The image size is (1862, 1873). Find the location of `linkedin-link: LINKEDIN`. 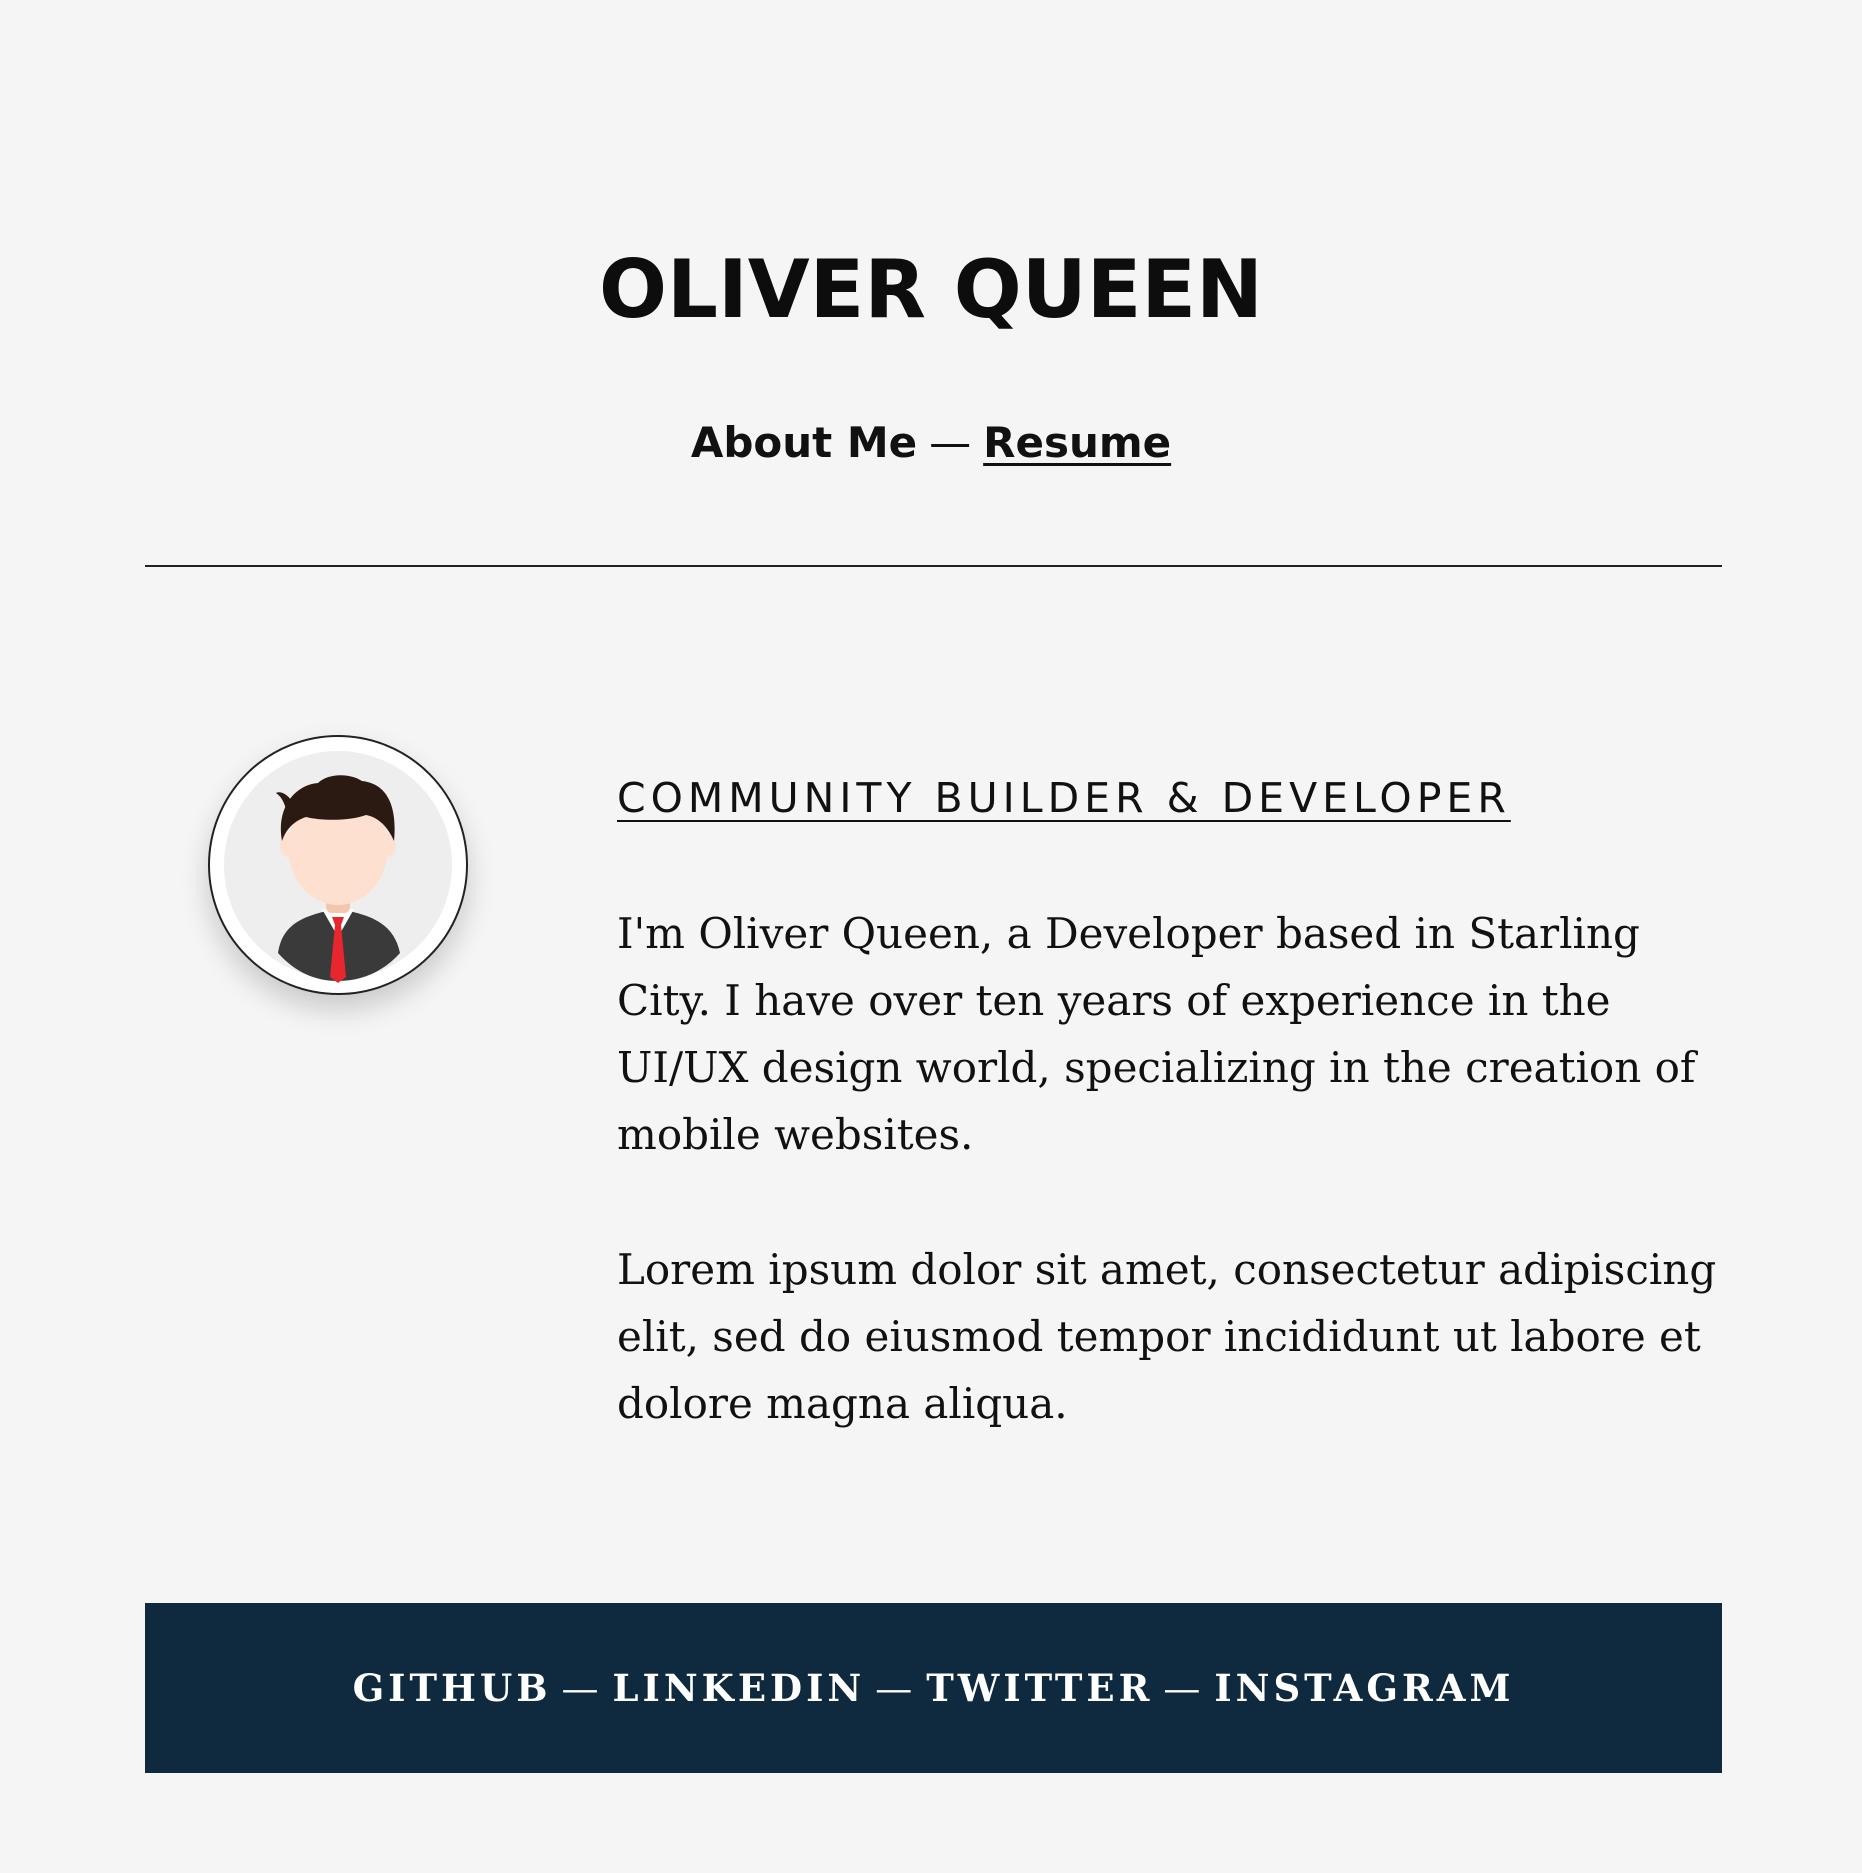

linkedin-link: LINKEDIN is located at coordinates (739, 1688).